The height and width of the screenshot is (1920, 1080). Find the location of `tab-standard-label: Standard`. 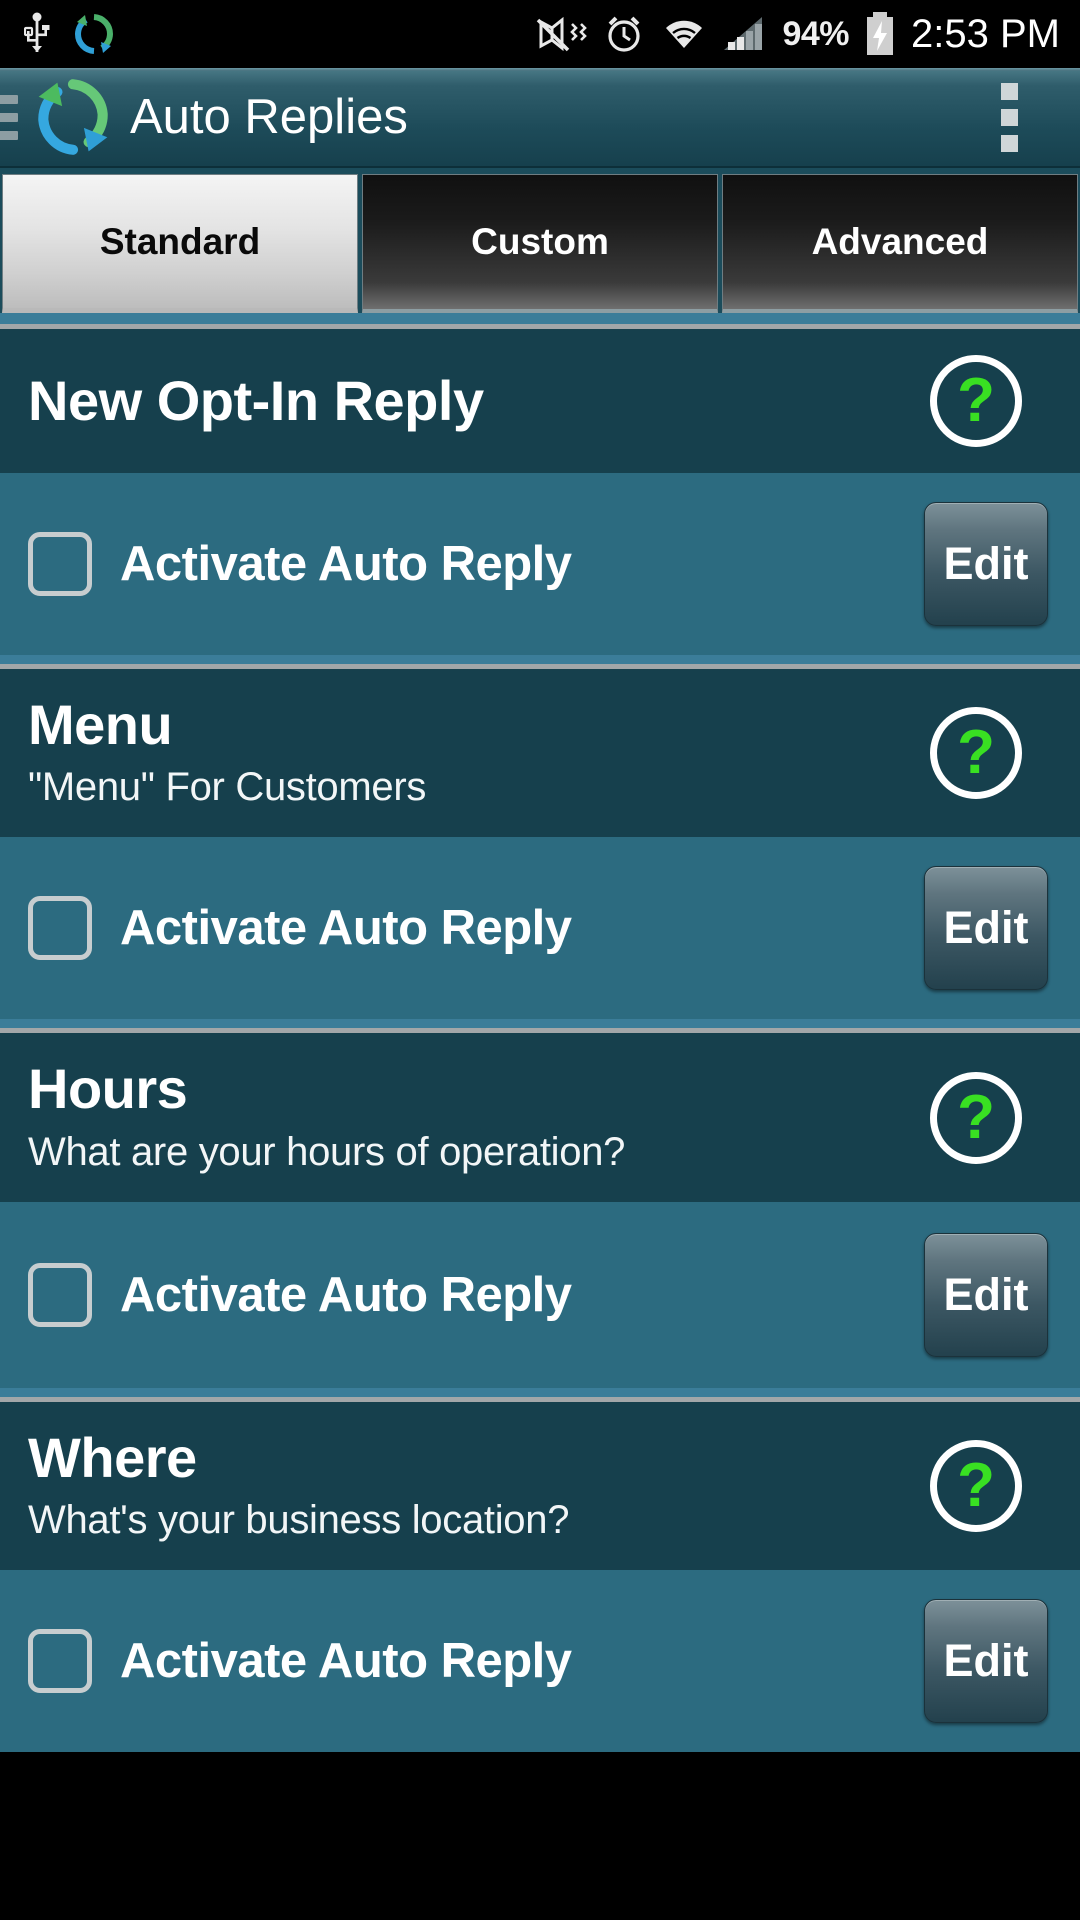

tab-standard-label: Standard is located at coordinates (180, 241).